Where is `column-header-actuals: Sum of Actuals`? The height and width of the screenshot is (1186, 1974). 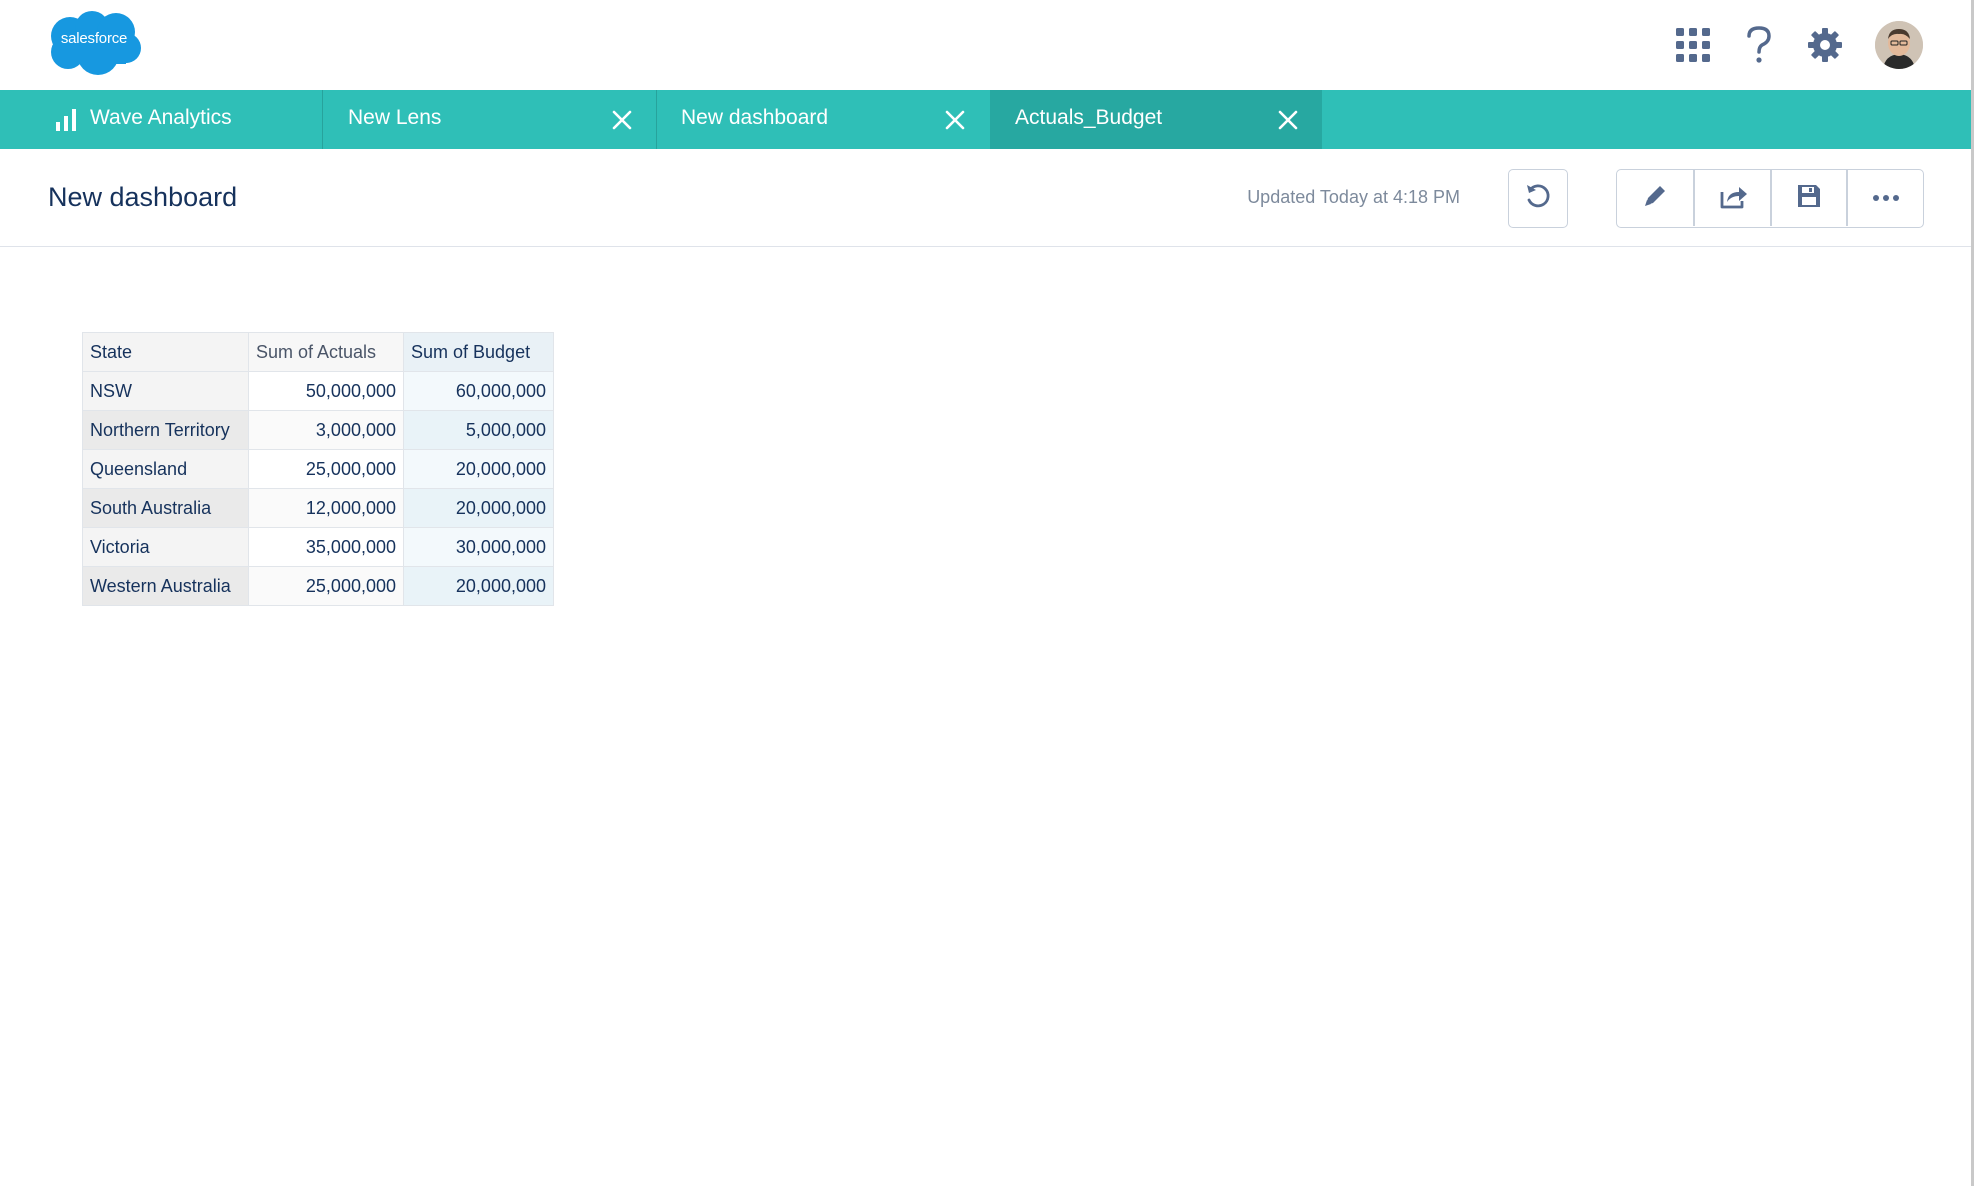
column-header-actuals: Sum of Actuals is located at coordinates (326, 352).